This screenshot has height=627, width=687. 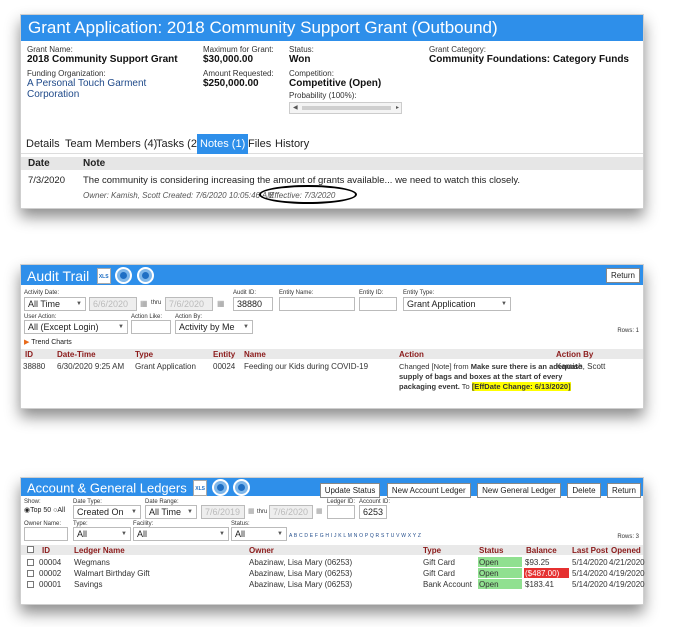 I want to click on ledger-date-from: 7/6/2019, so click(x=223, y=512).